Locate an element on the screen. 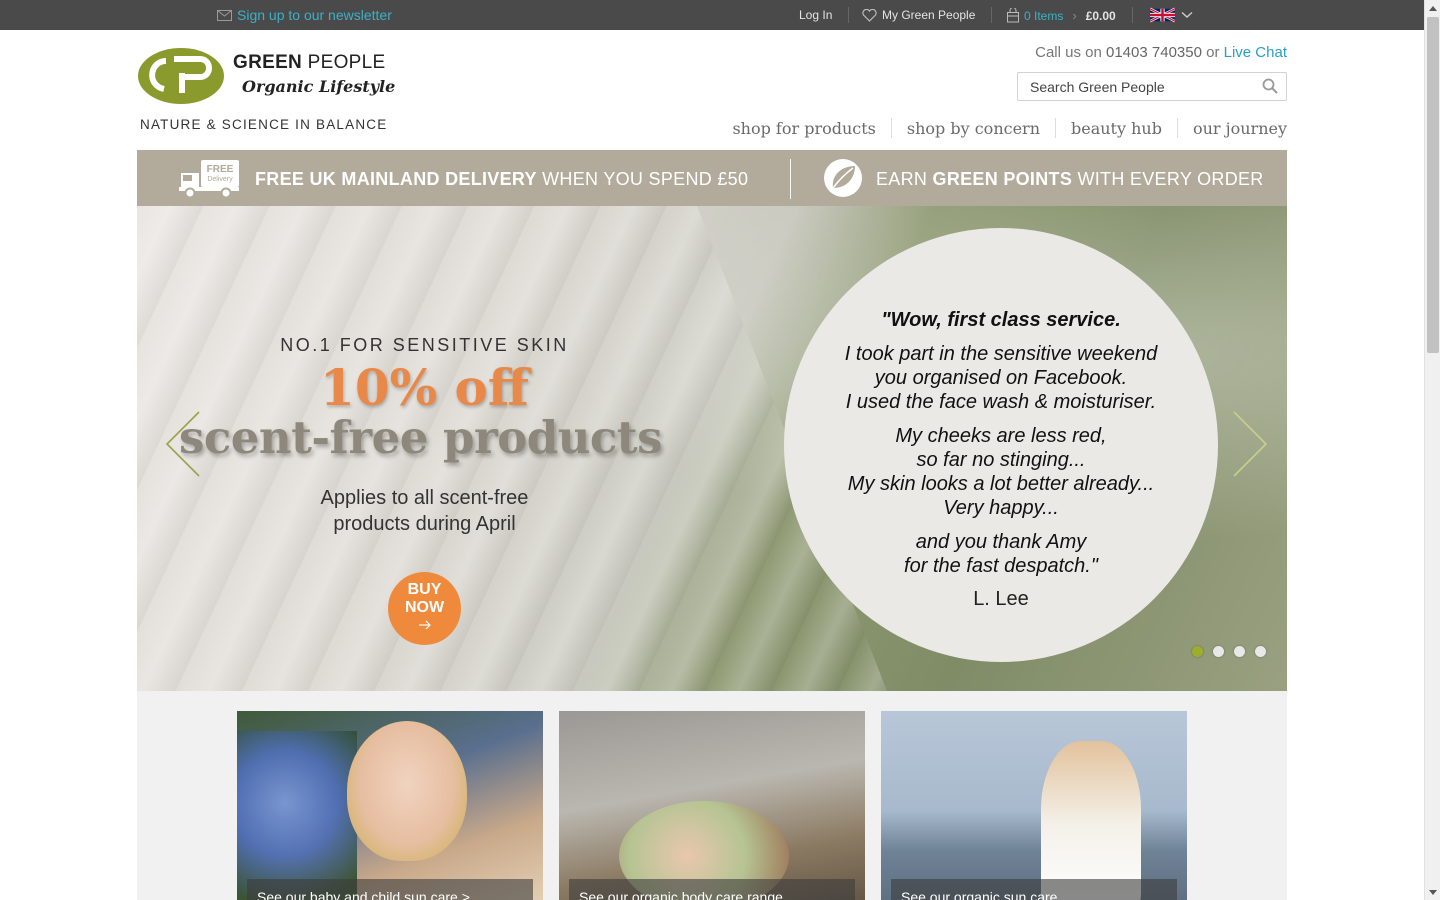 The width and height of the screenshot is (1440, 900). promo-divider is located at coordinates (790, 179).